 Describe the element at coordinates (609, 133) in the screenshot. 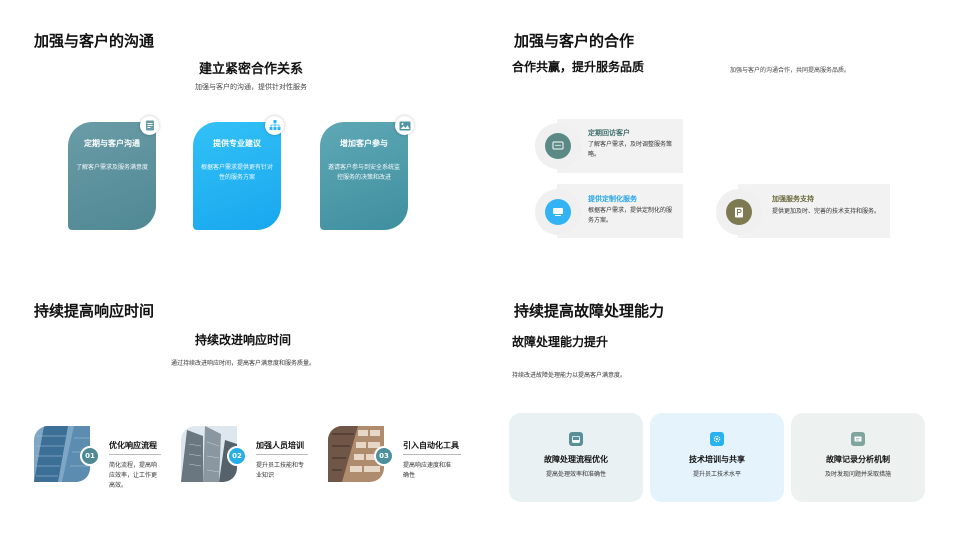

I see `item-title: 定期回访客户` at that location.